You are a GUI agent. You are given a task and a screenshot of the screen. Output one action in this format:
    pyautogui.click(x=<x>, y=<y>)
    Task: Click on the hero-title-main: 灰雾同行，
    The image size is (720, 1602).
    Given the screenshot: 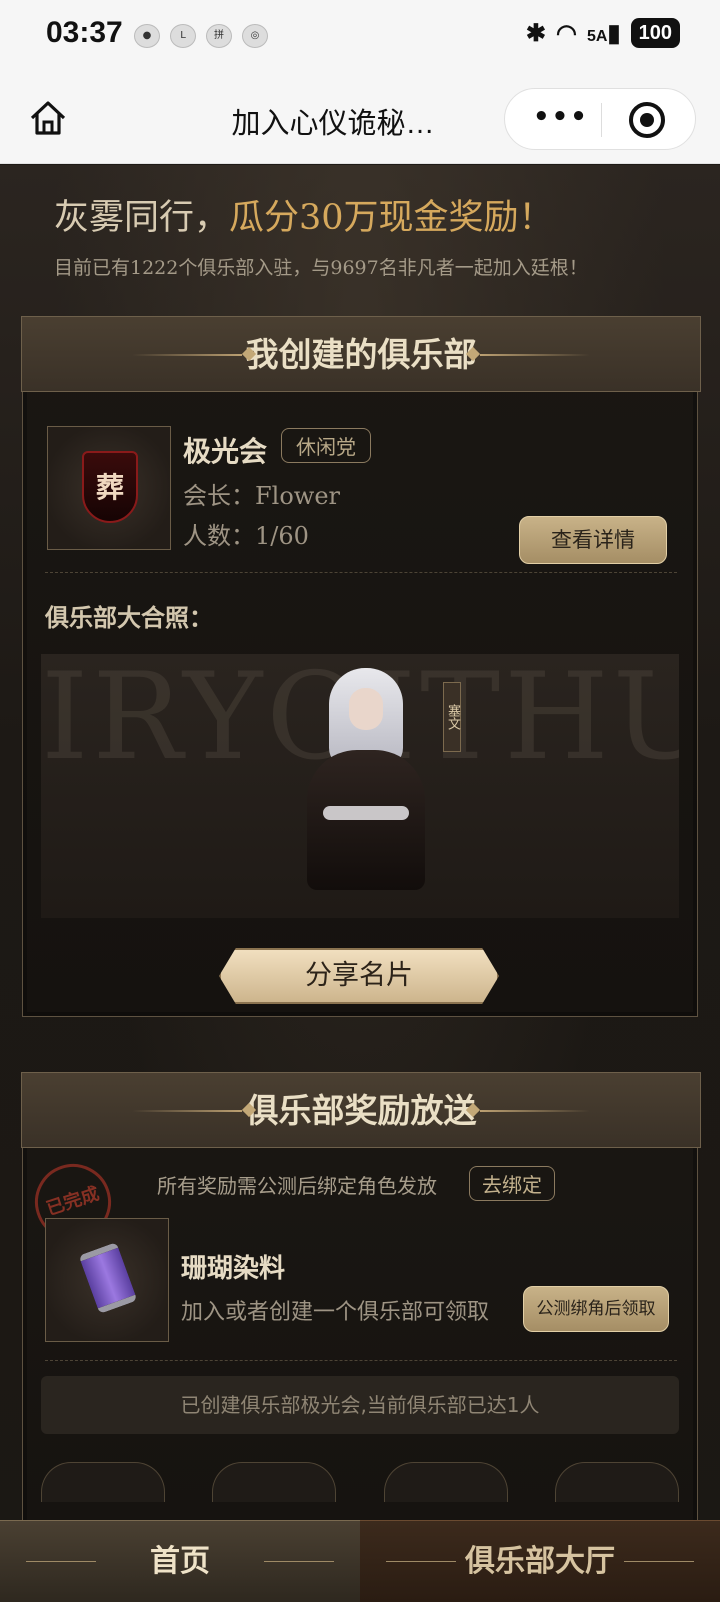 What is the action you would take?
    pyautogui.click(x=142, y=218)
    